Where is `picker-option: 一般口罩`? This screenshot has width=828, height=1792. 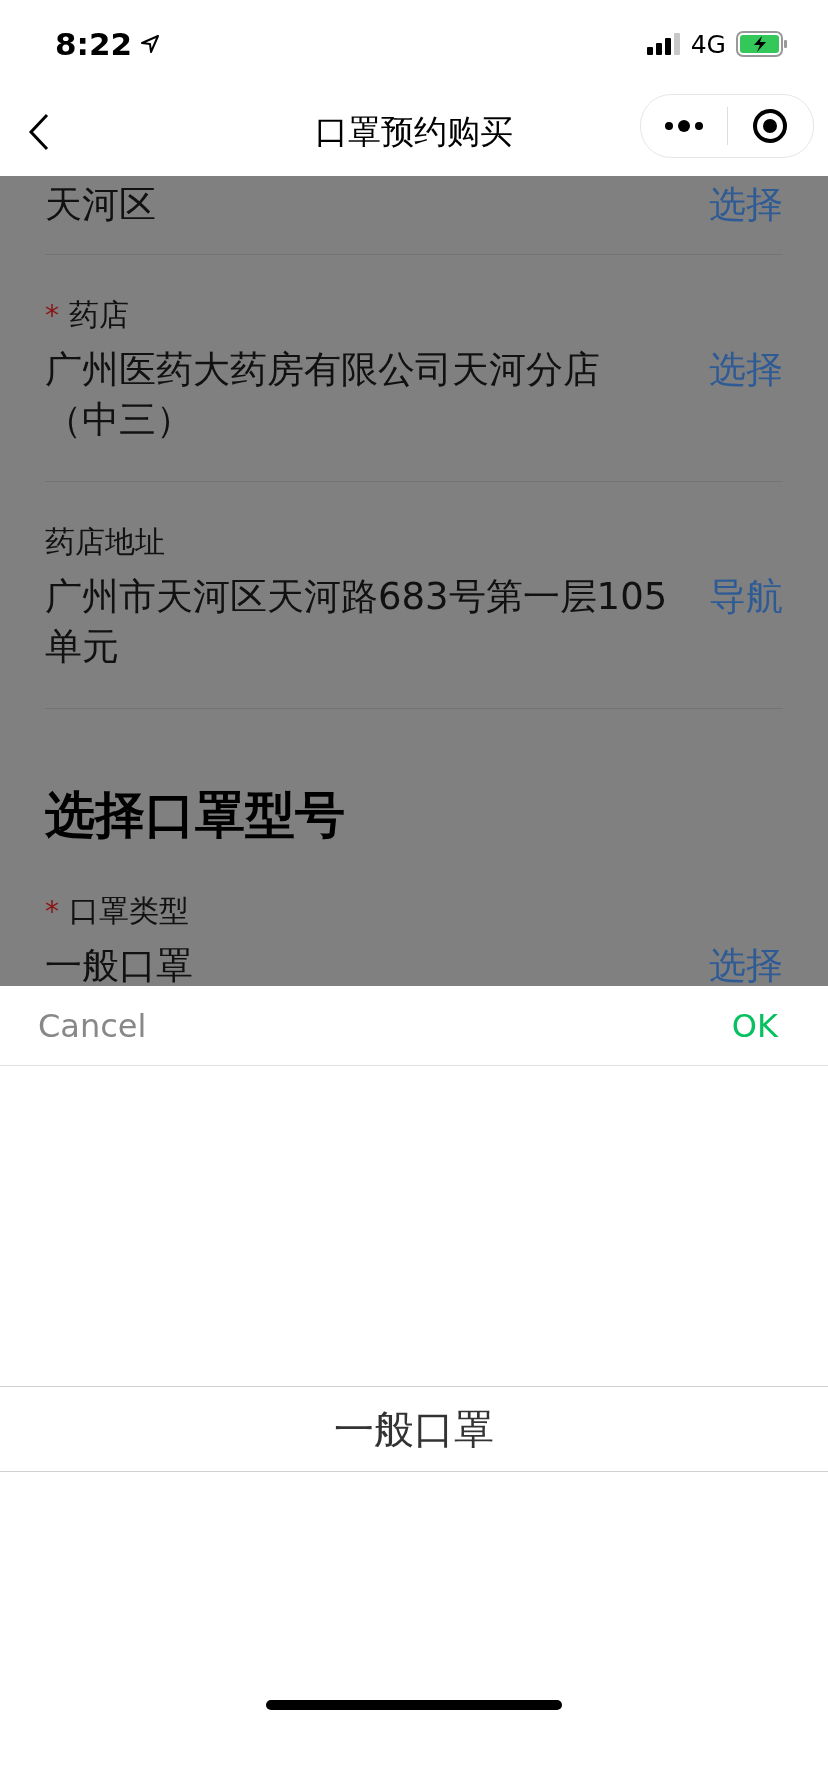
picker-option: 一般口罩 is located at coordinates (414, 1429).